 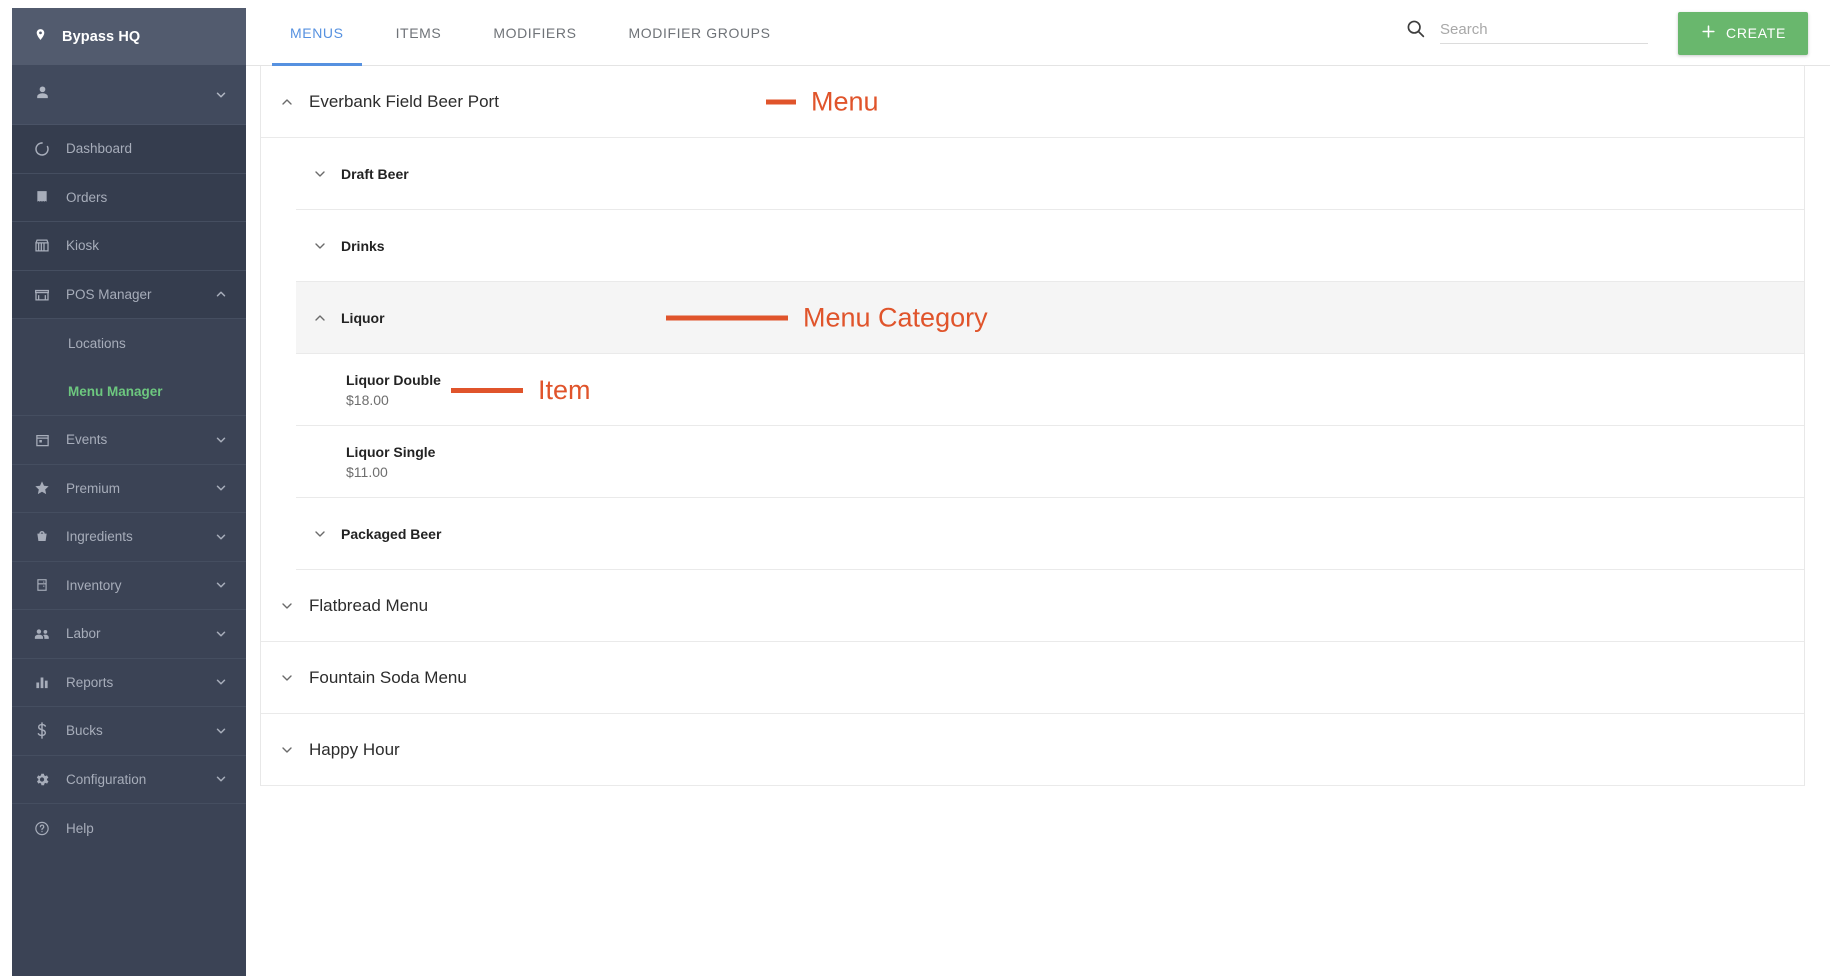 I want to click on store-icon, so click(x=42, y=294).